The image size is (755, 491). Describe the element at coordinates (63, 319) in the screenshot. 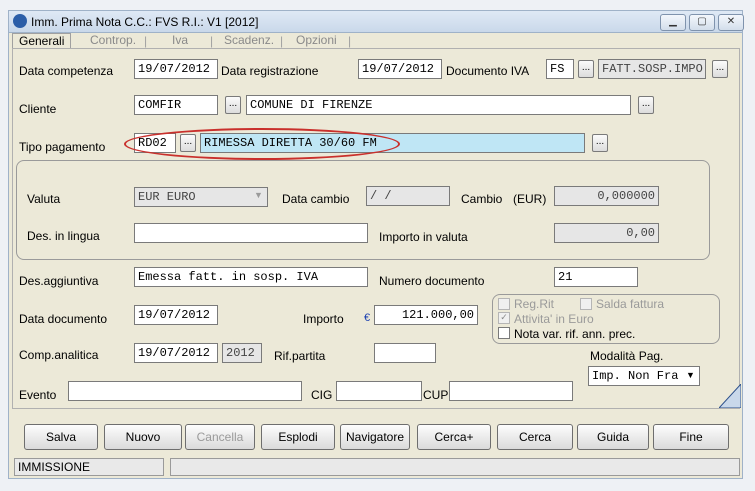

I see `data-documento-label: Data documento` at that location.